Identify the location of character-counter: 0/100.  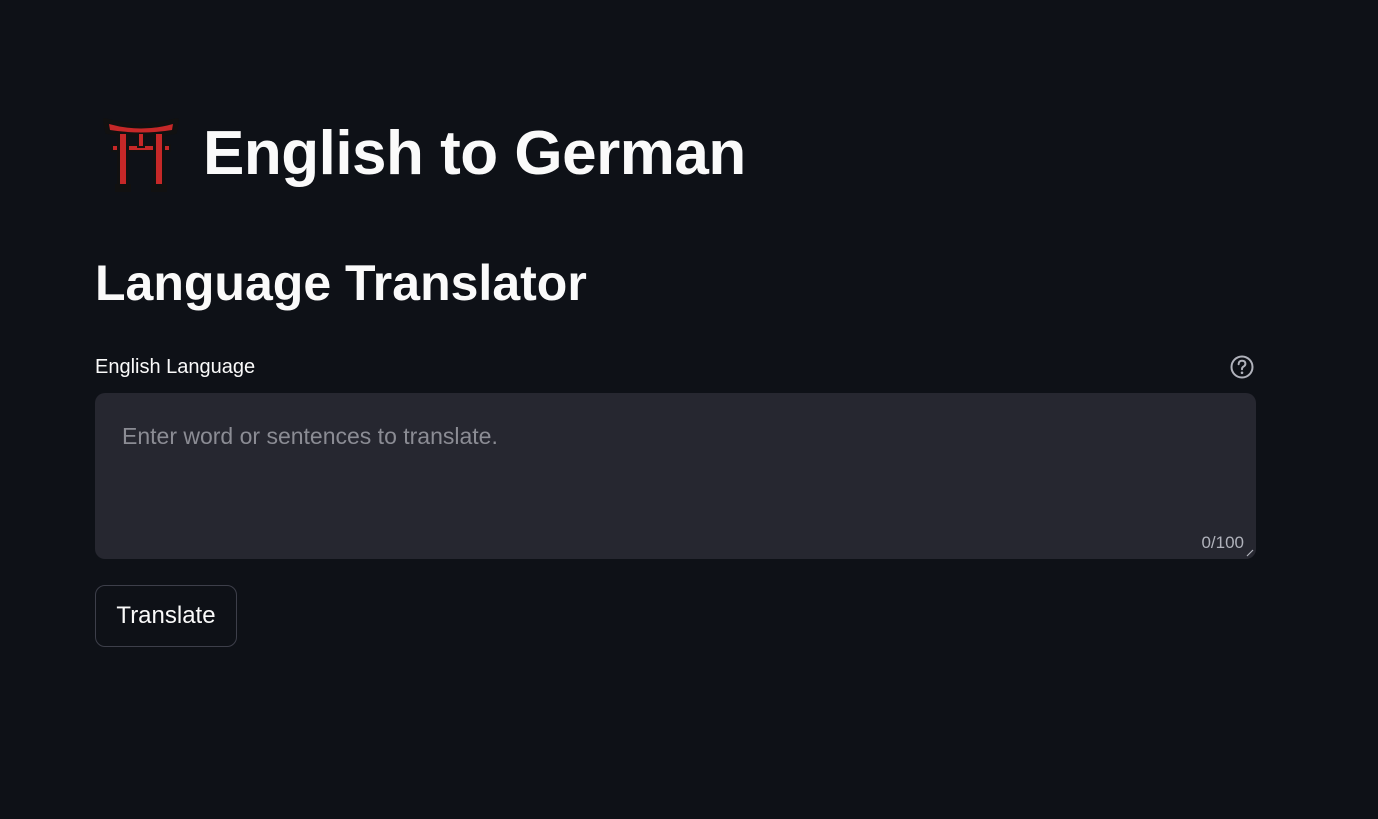
(1222, 542).